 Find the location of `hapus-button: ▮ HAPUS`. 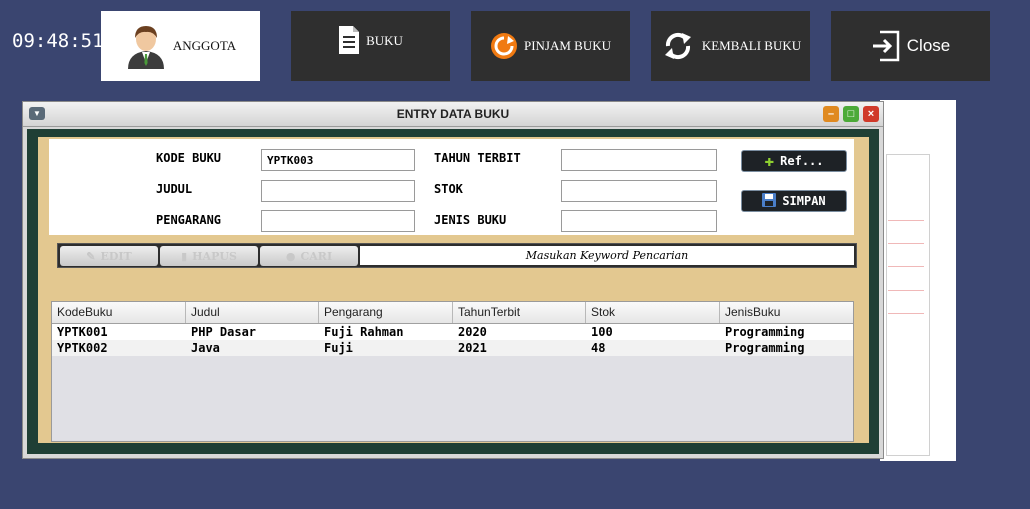

hapus-button: ▮ HAPUS is located at coordinates (209, 256).